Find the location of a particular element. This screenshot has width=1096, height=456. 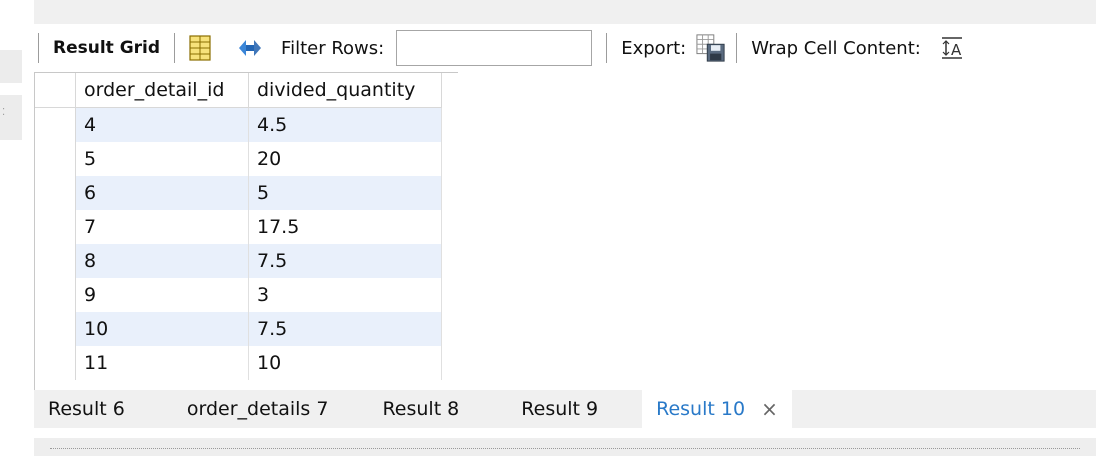

cell-order-detail-id: 10 is located at coordinates (162, 329).